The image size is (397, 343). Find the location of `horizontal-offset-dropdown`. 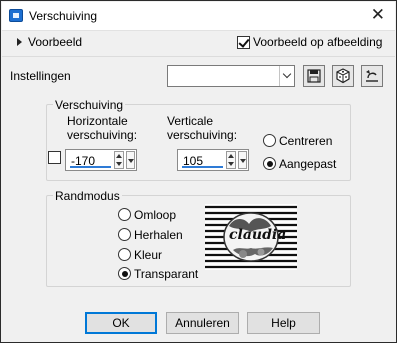

horizontal-offset-dropdown is located at coordinates (130, 160).